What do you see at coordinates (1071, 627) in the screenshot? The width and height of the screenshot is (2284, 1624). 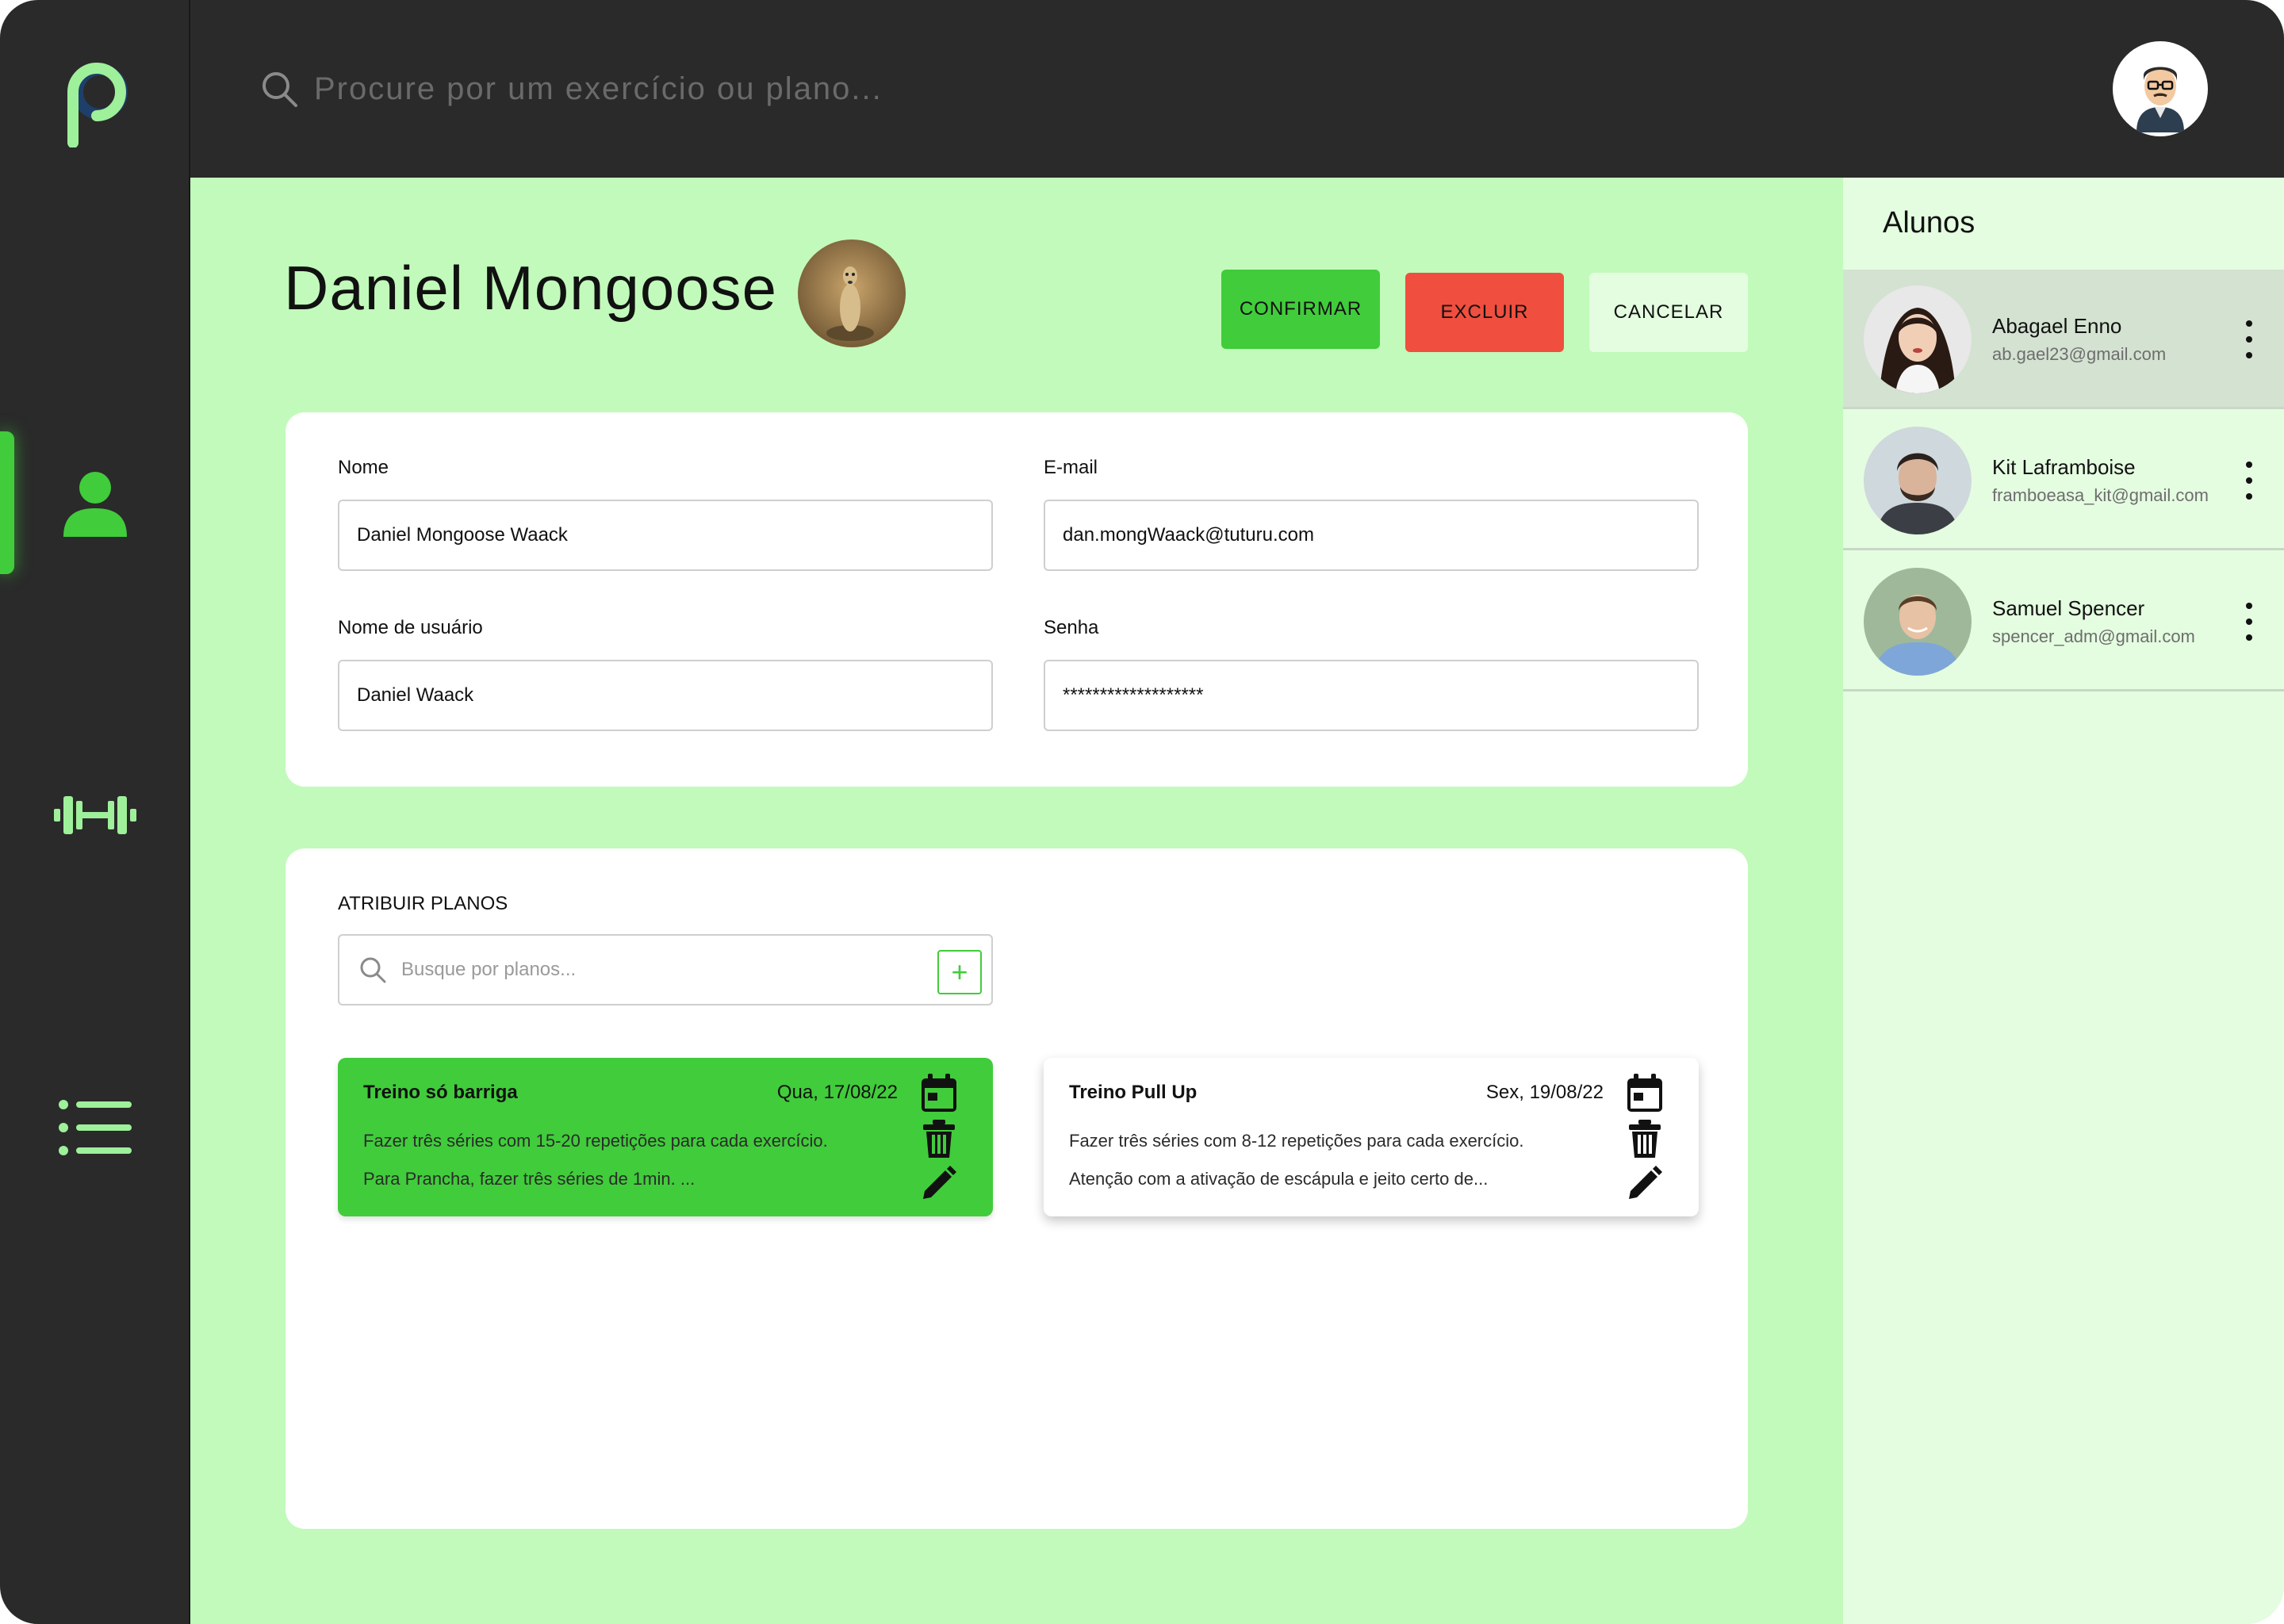 I see `password-label: Senha` at bounding box center [1071, 627].